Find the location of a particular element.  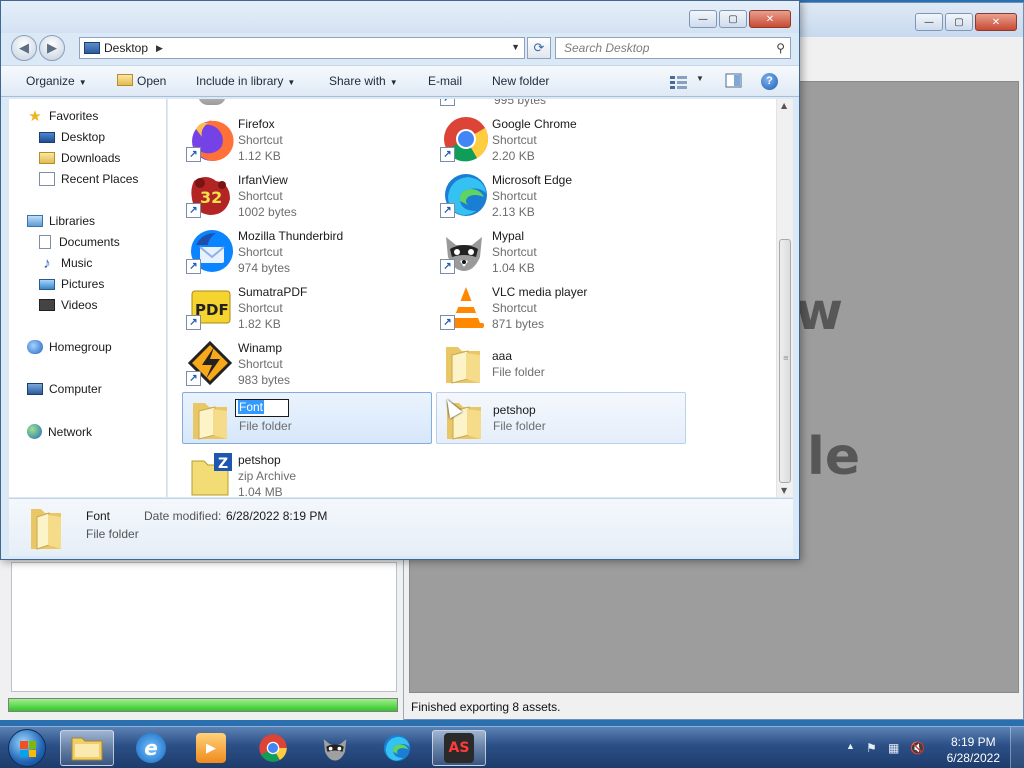

file-item-firefox: ↗ Firefox Shortcut 1.12 KB is located at coordinates (307, 139).